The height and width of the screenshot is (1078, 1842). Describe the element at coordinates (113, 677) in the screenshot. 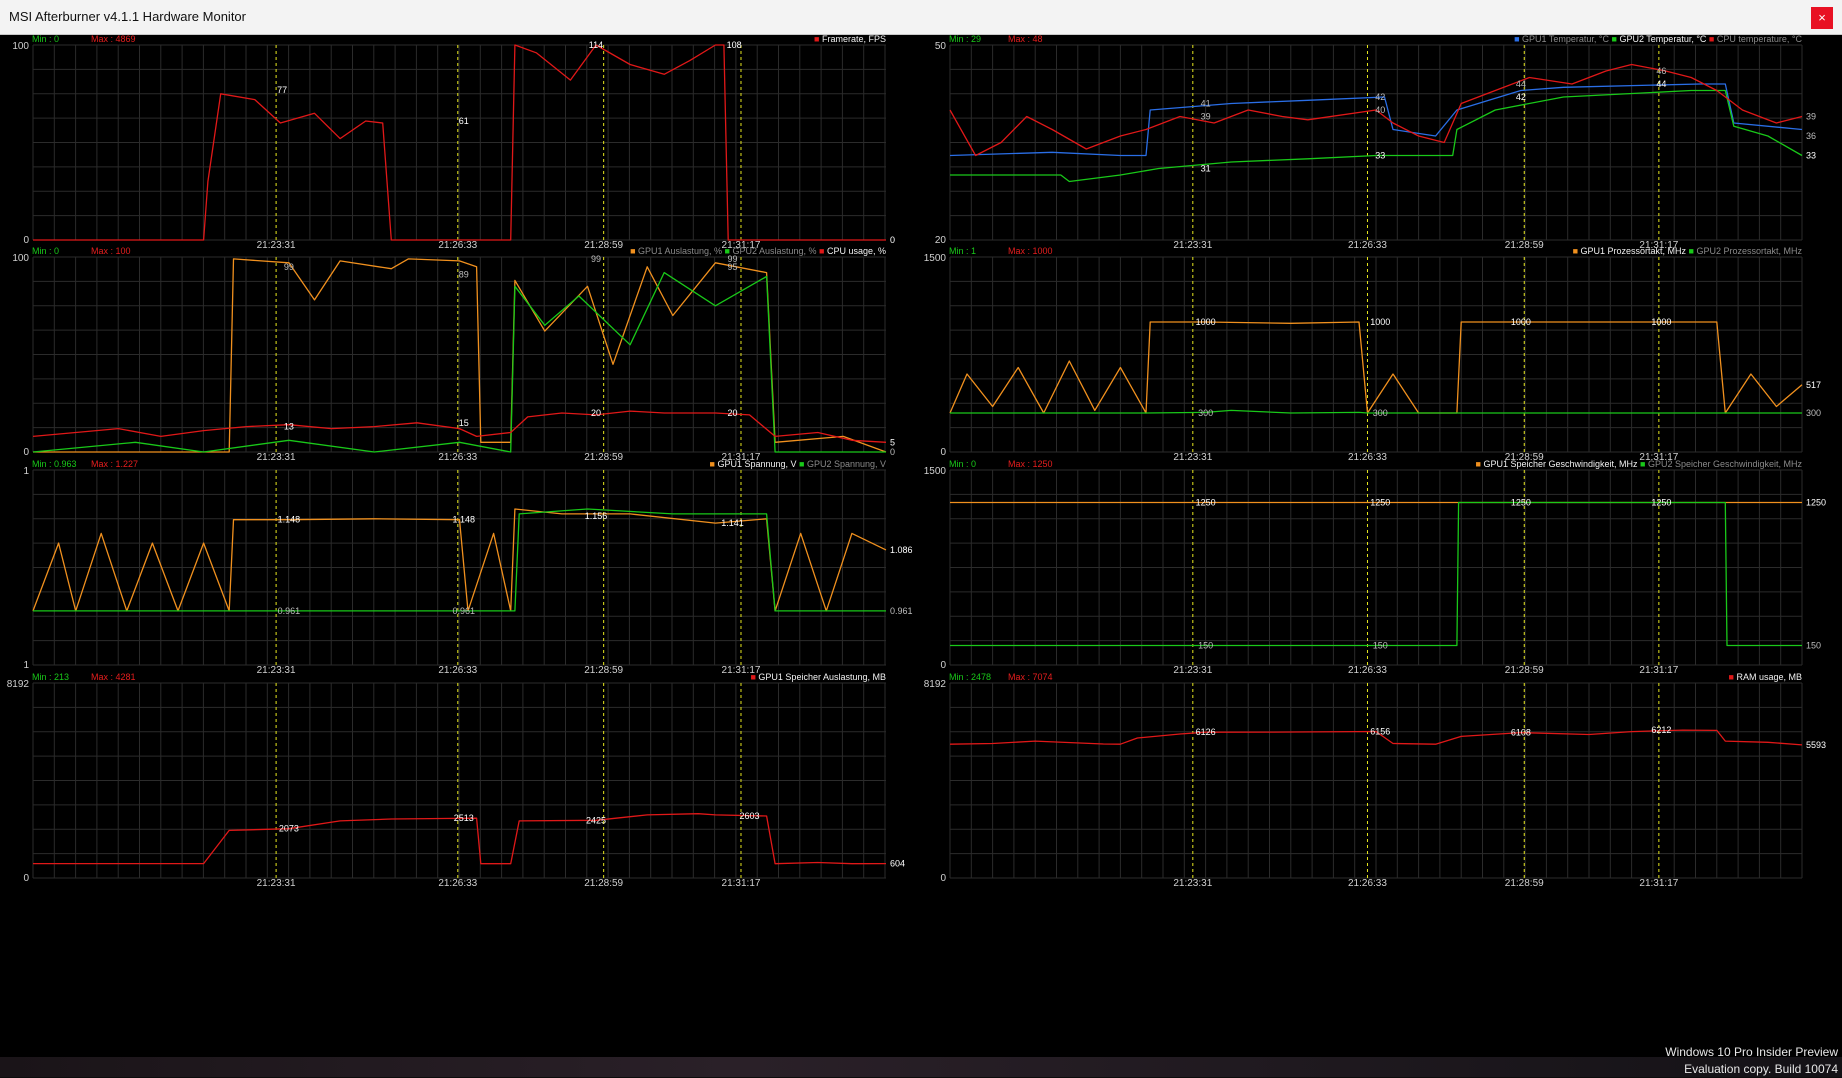

I see `max-label: Max : 4281` at that location.